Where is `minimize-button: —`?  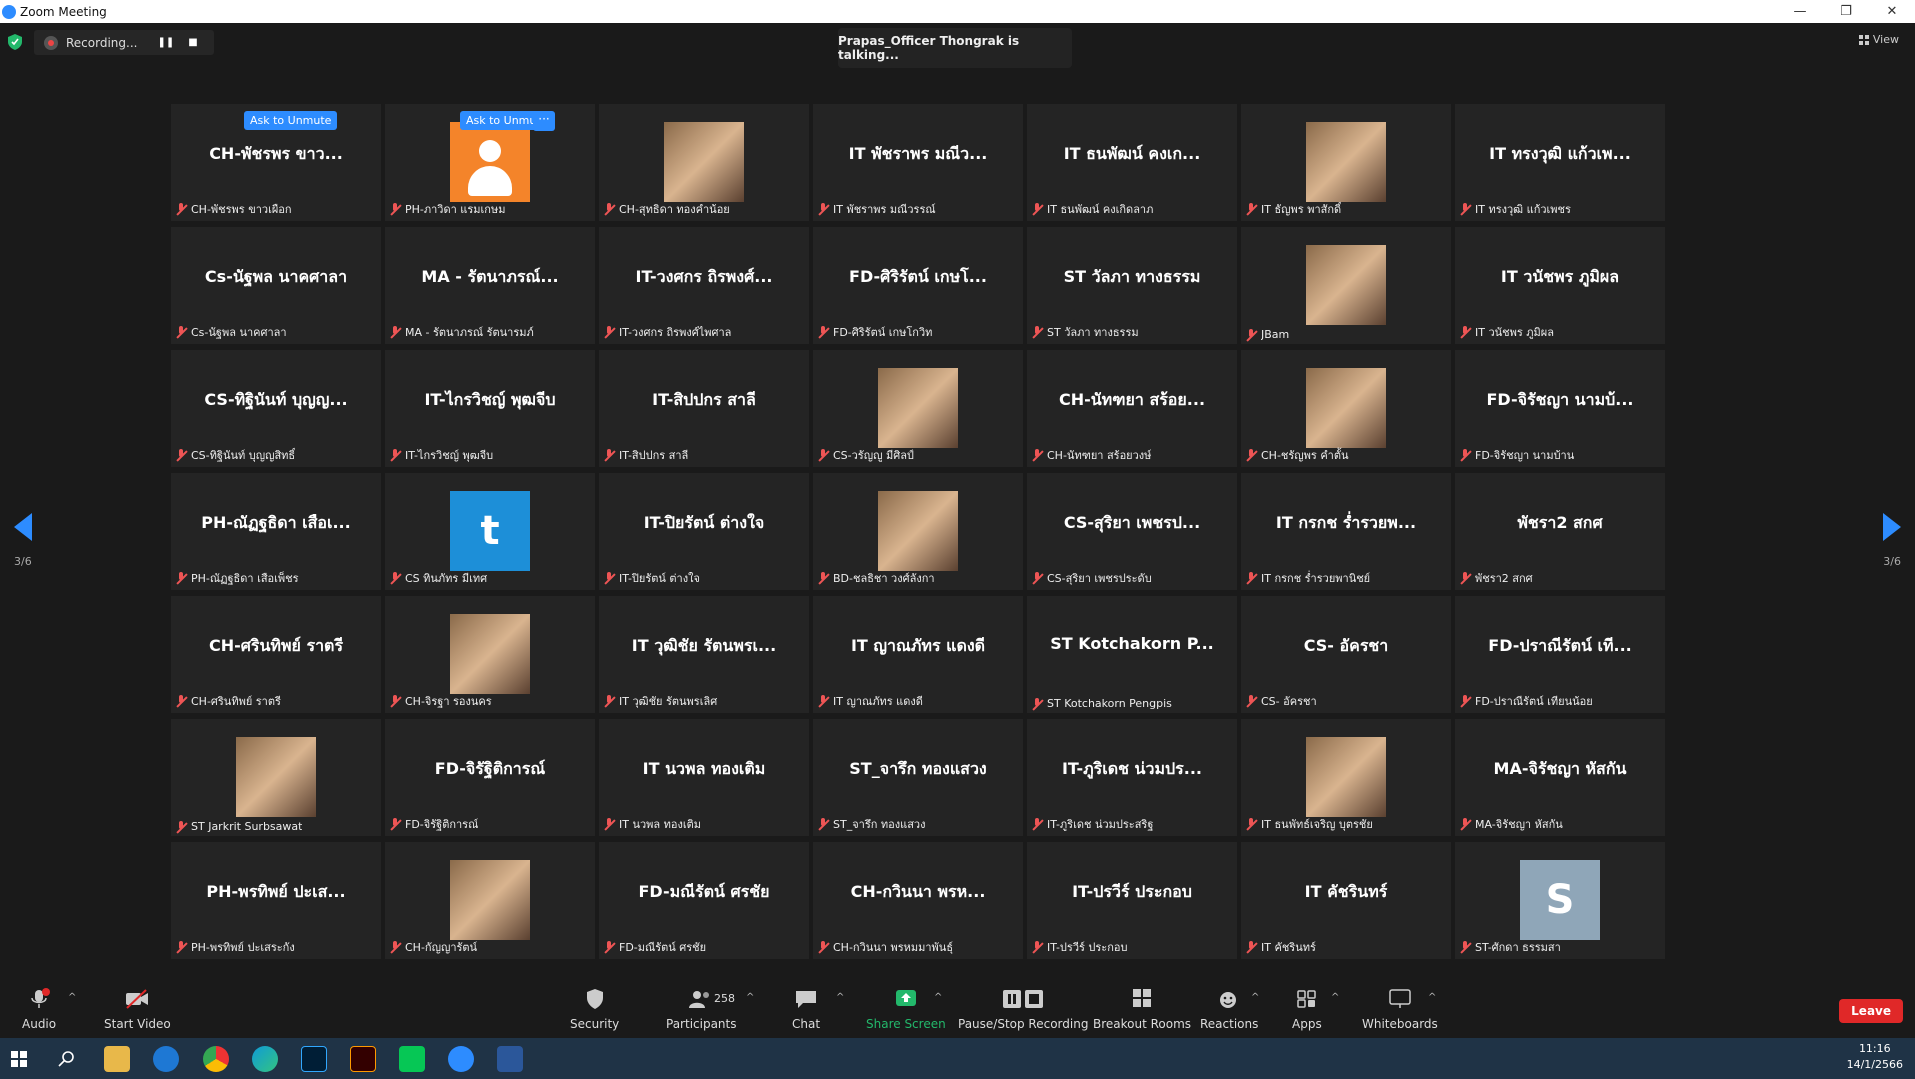 minimize-button: — is located at coordinates (1800, 11).